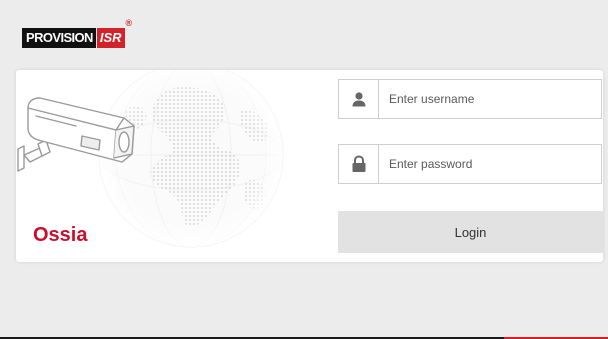 The image size is (608, 339). I want to click on password-input, so click(490, 164).